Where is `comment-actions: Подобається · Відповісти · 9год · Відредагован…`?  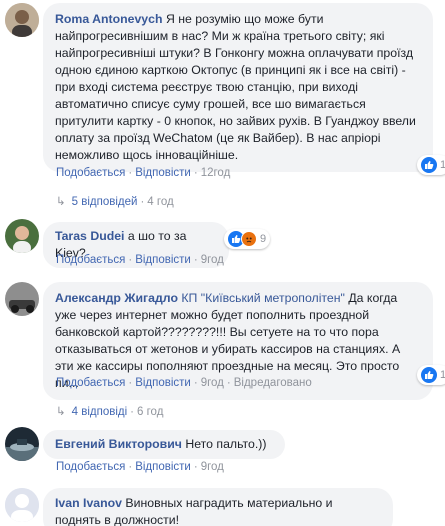
comment-actions: Подобається · Відповісти · 9год · Відредагован… is located at coordinates (184, 383).